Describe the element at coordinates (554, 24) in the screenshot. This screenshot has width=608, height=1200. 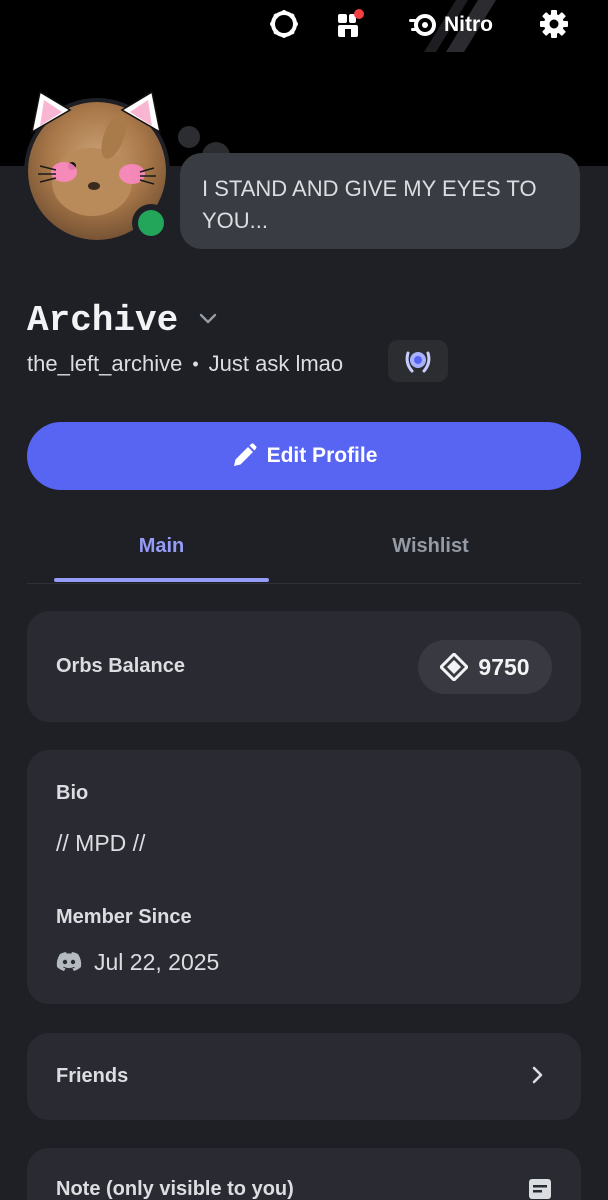
I see `gear-icon` at that location.